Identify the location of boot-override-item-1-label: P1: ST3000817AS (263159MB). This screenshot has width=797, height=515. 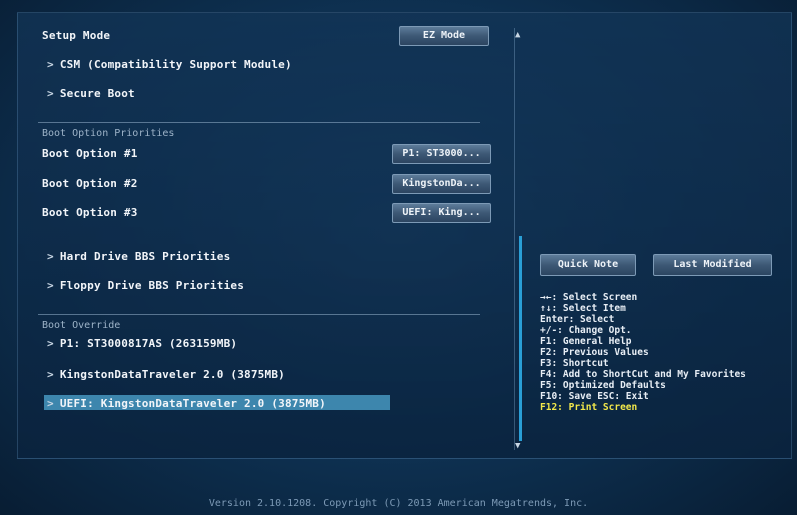
(148, 343).